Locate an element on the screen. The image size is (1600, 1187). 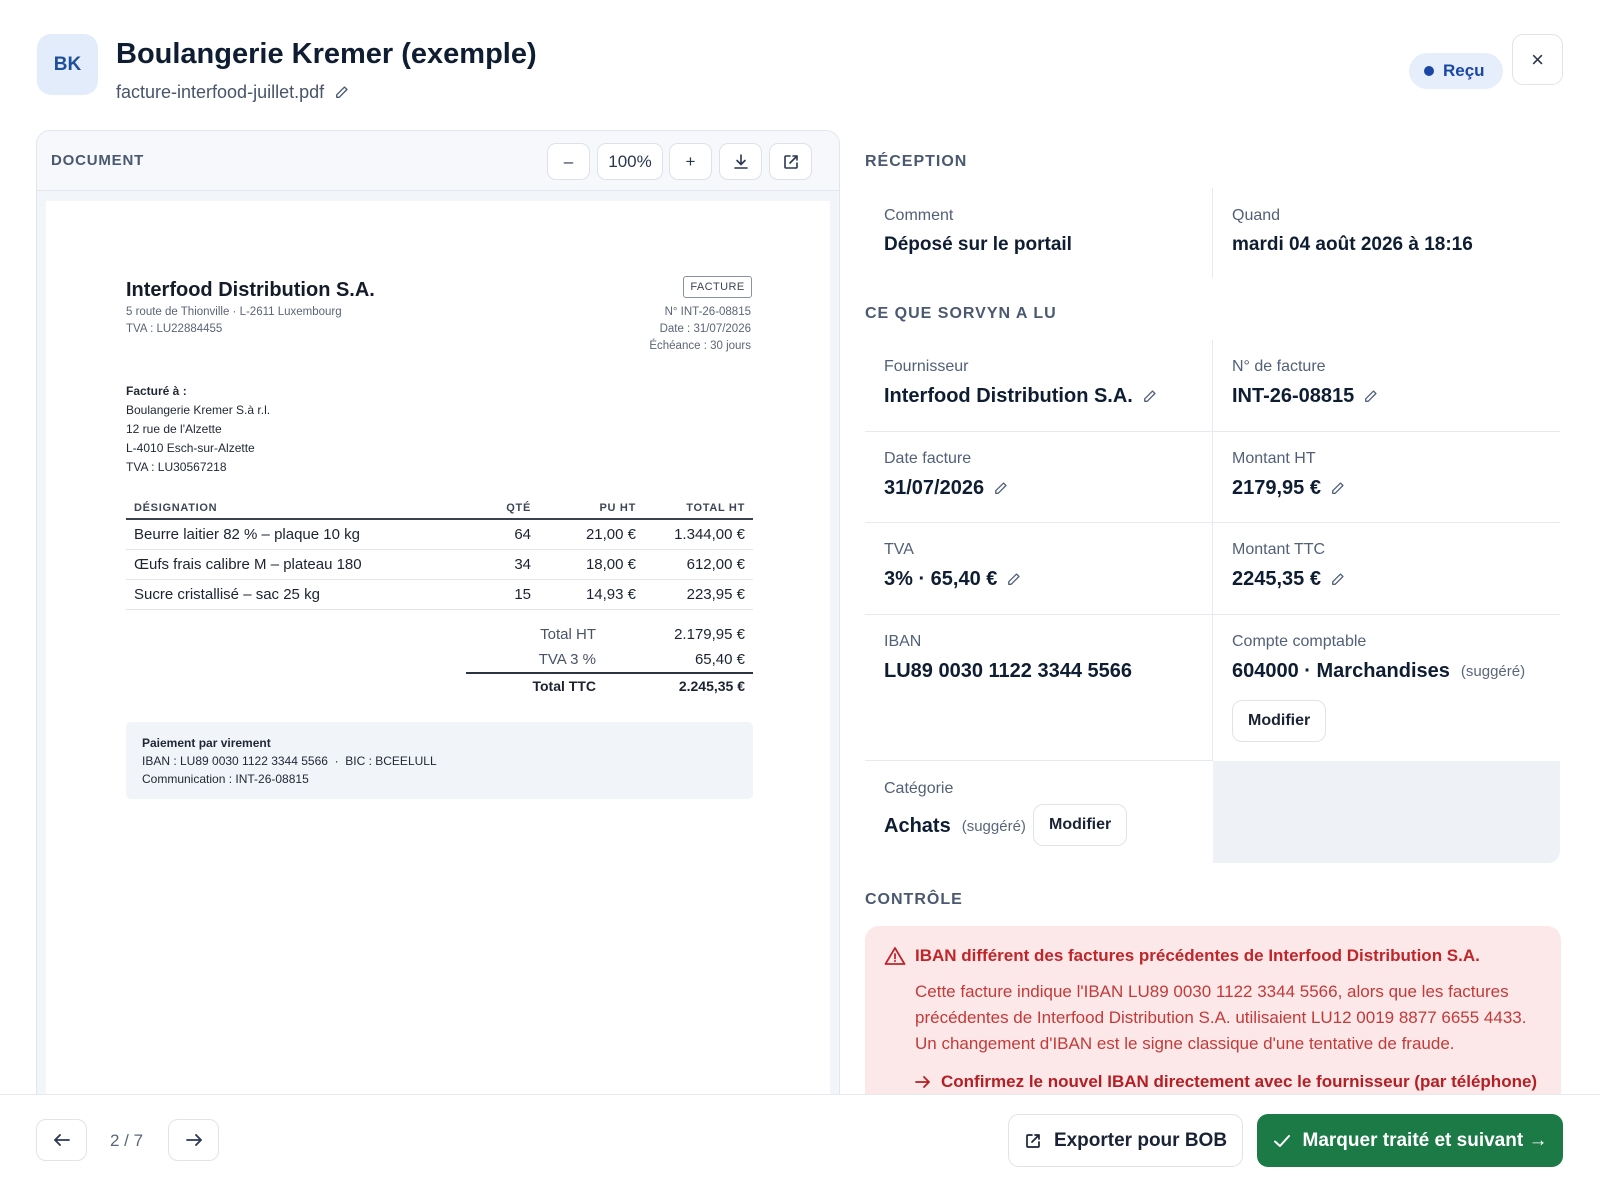
edit-date-icon is located at coordinates (1000, 488).